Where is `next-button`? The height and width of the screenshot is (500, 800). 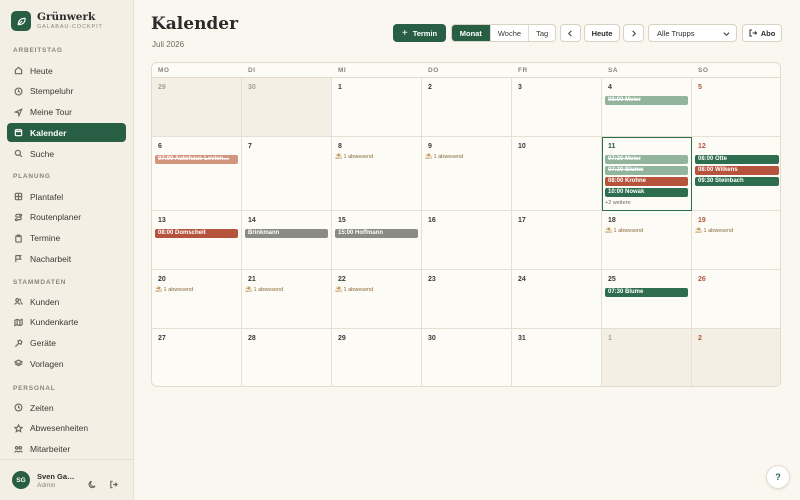 next-button is located at coordinates (633, 33).